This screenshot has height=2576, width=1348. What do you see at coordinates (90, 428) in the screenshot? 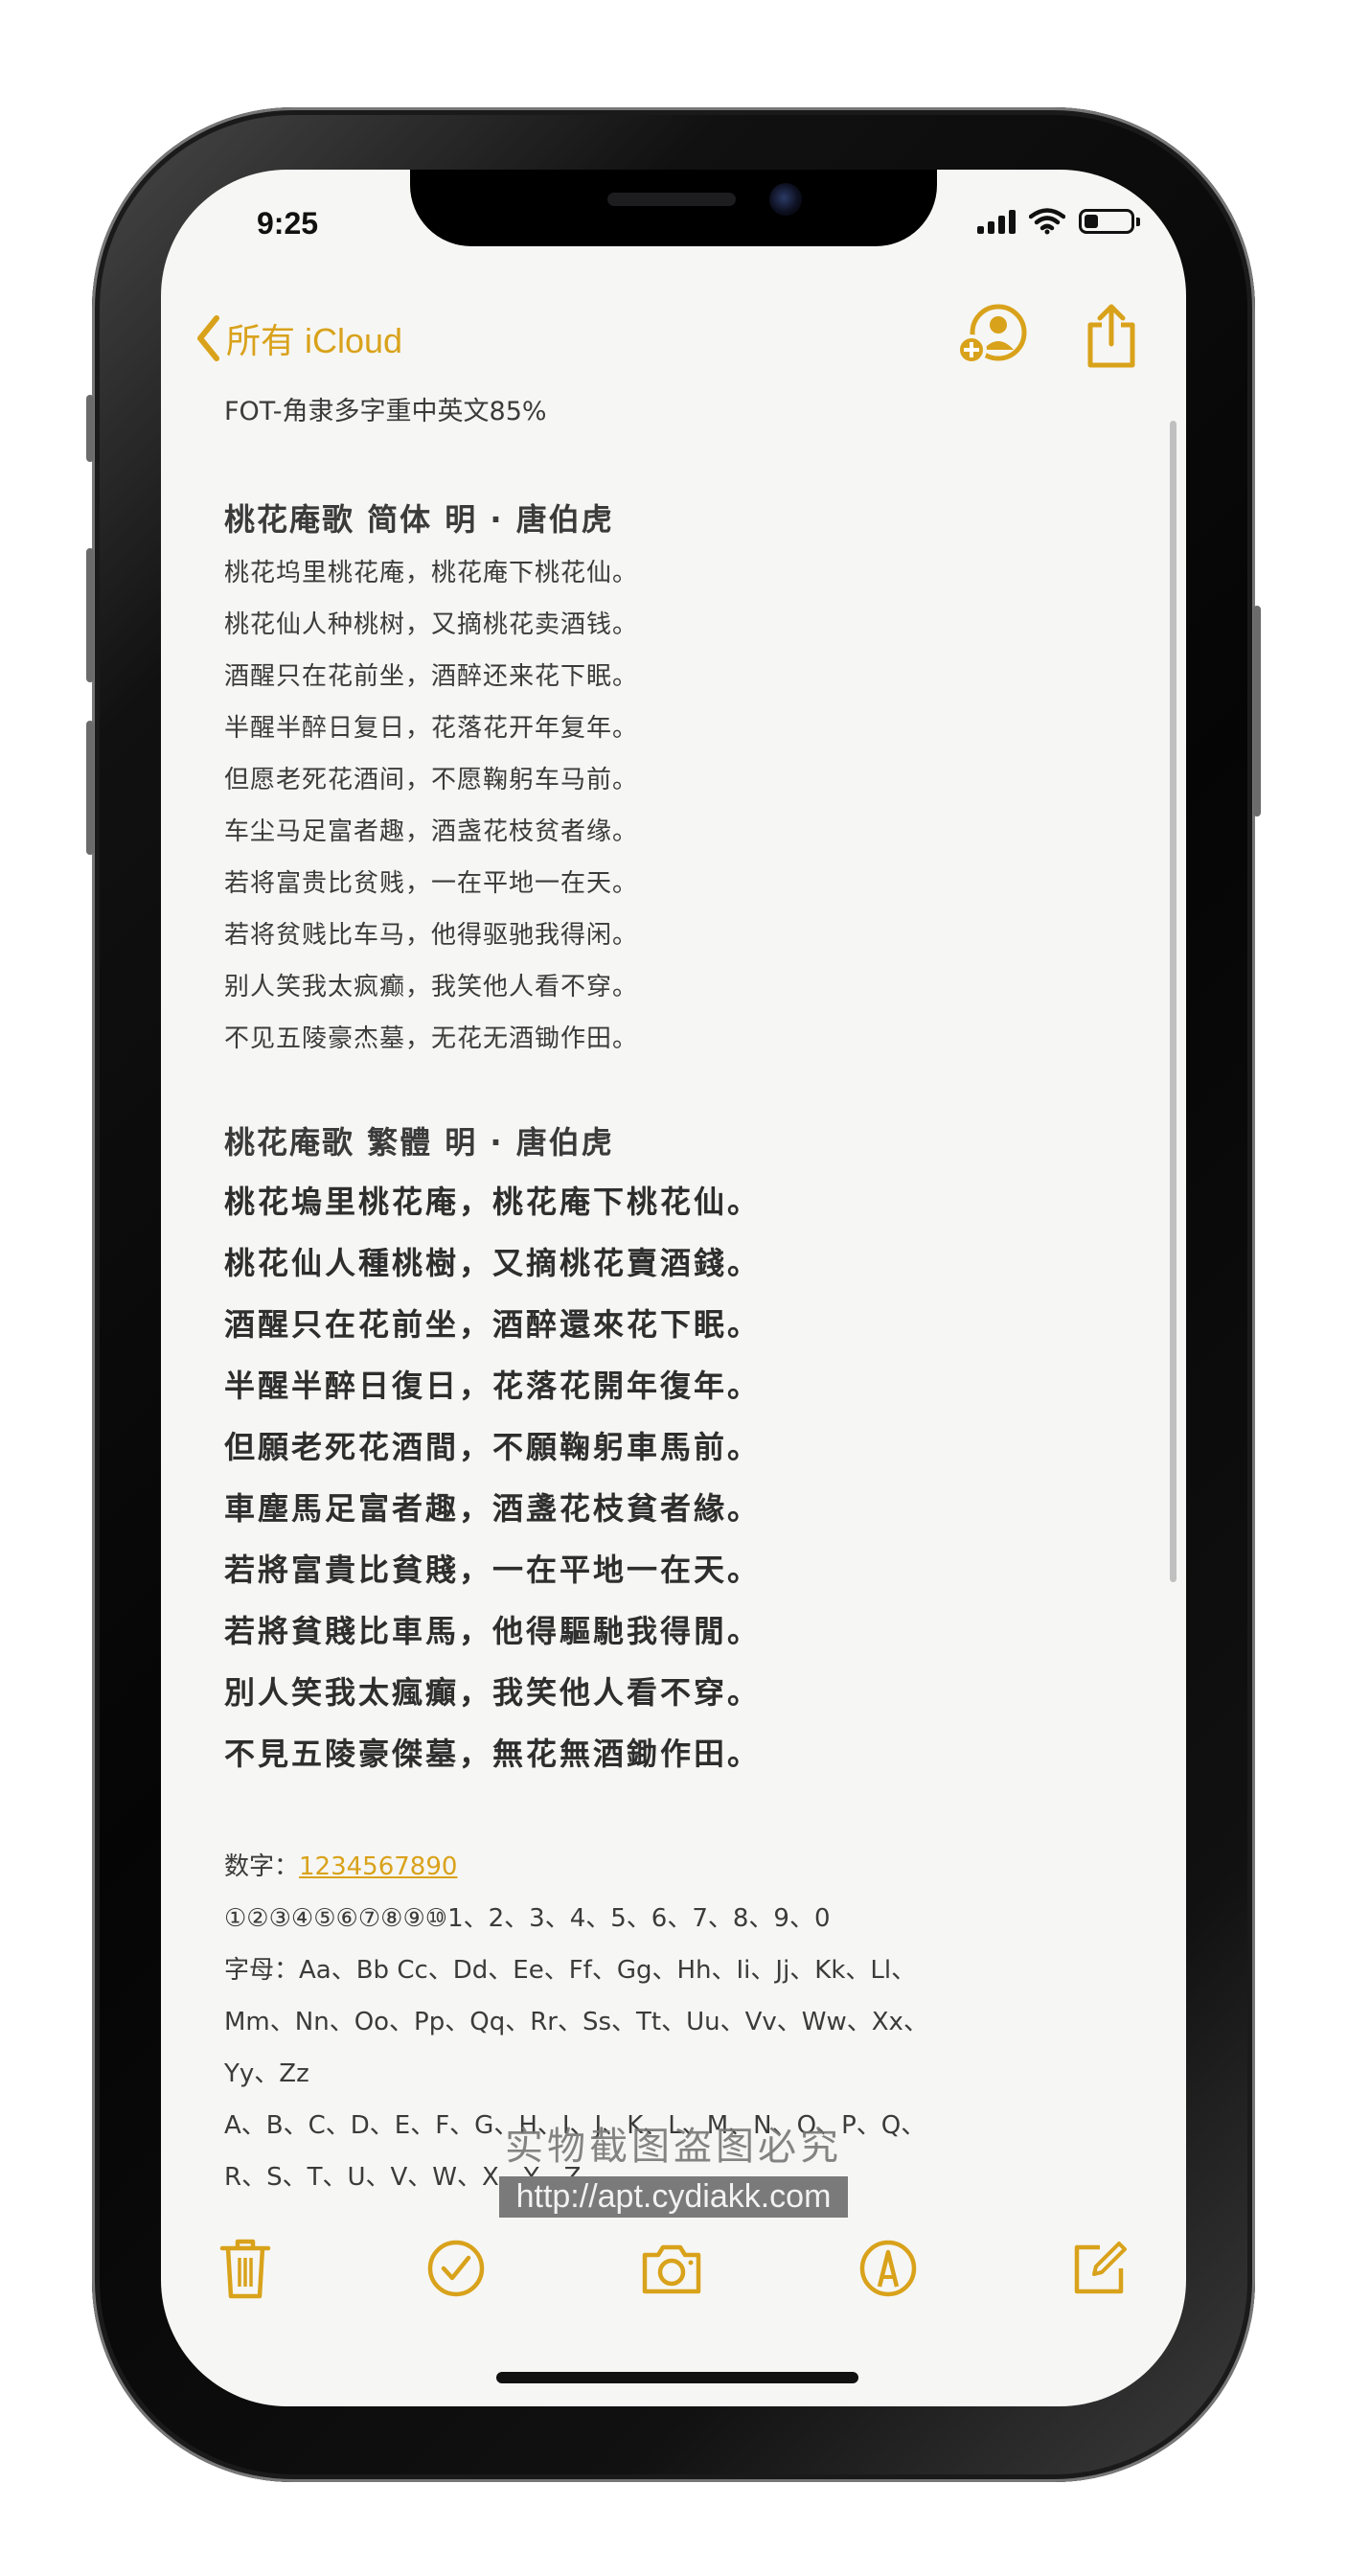
I see `side-button-silent` at bounding box center [90, 428].